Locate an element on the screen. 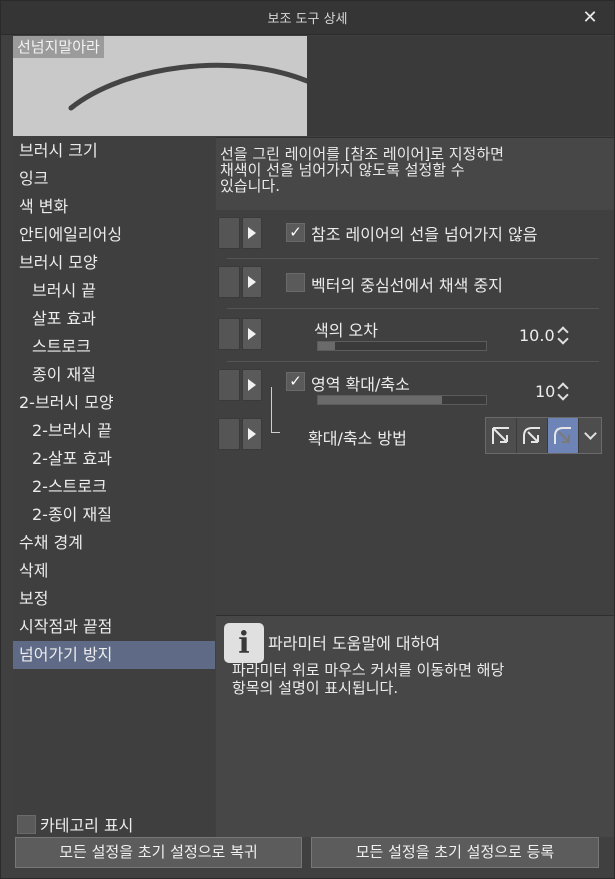 The height and width of the screenshot is (879, 615). scale-square-icon is located at coordinates (501, 435).